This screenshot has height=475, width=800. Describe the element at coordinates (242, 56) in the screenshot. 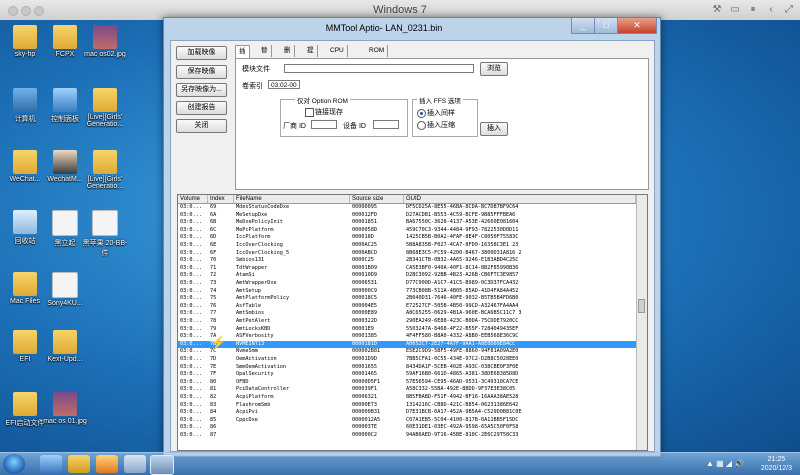

I see `tab-insert: 插入` at that location.